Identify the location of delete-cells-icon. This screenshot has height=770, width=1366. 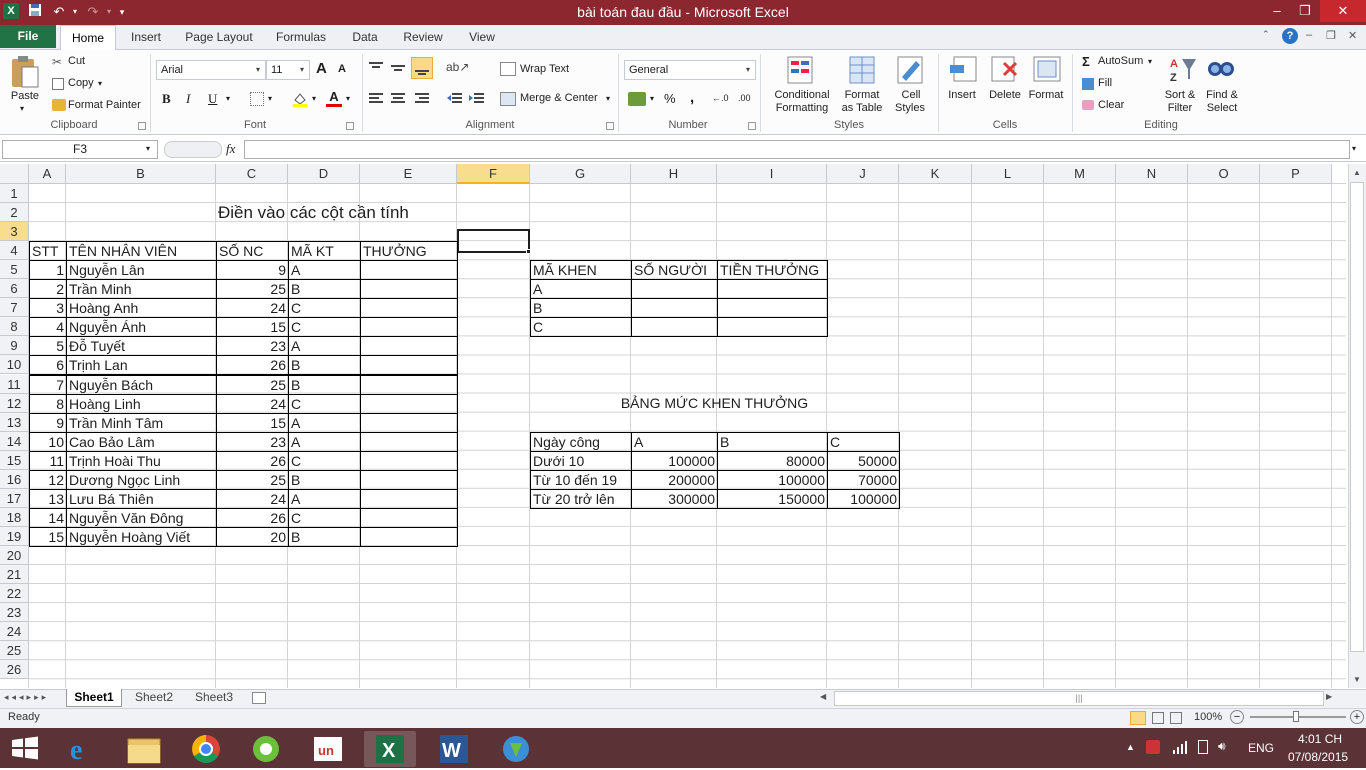
(1005, 69).